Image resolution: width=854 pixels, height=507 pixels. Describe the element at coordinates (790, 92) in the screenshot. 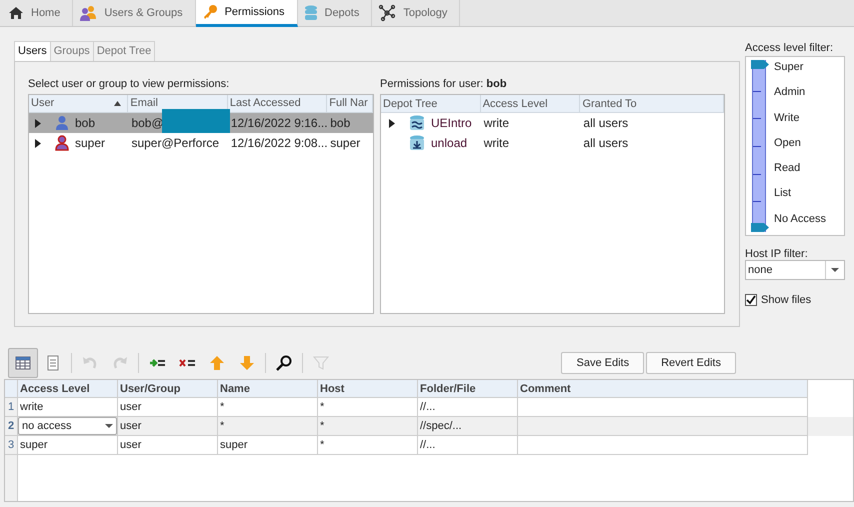

I see `level-label: Admin` at that location.